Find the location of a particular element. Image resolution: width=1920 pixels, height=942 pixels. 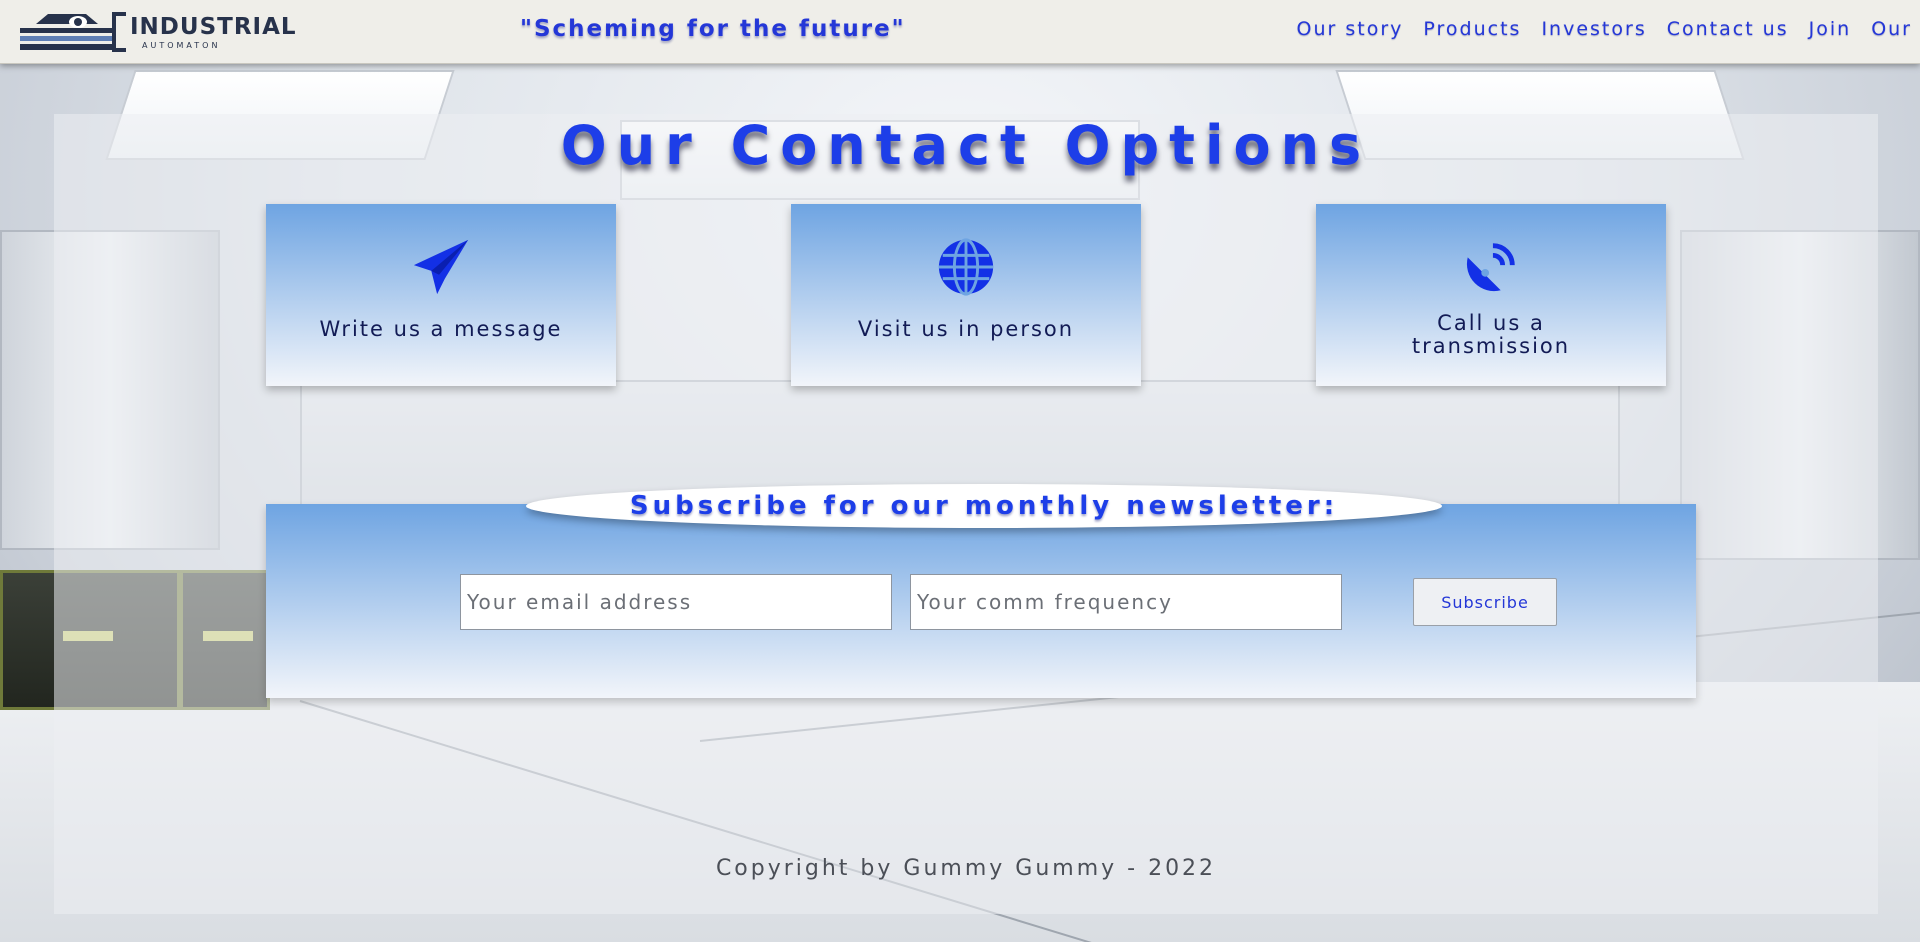

email-input is located at coordinates (676, 602).